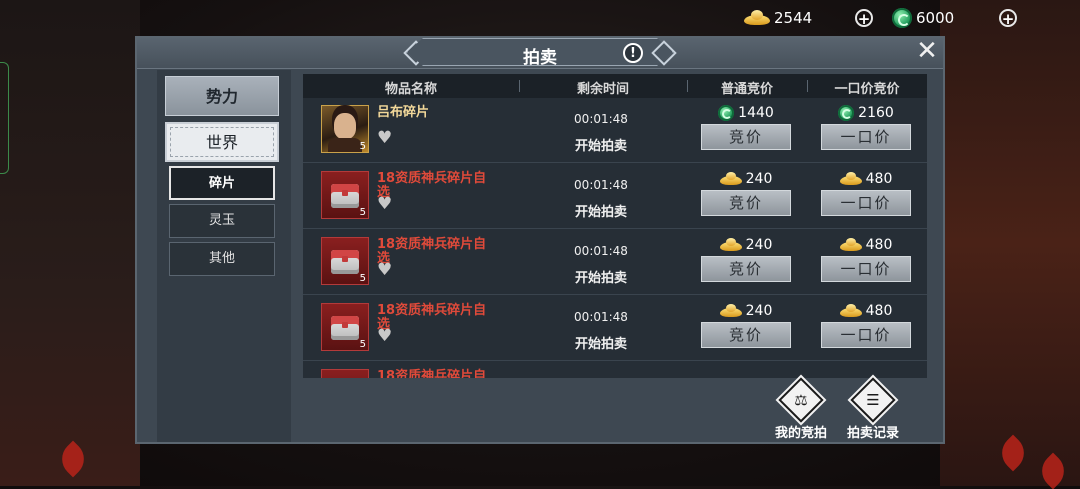 The height and width of the screenshot is (489, 1080). What do you see at coordinates (867, 89) in the screenshot?
I see `header-buyout-bid: 一口价竞价` at bounding box center [867, 89].